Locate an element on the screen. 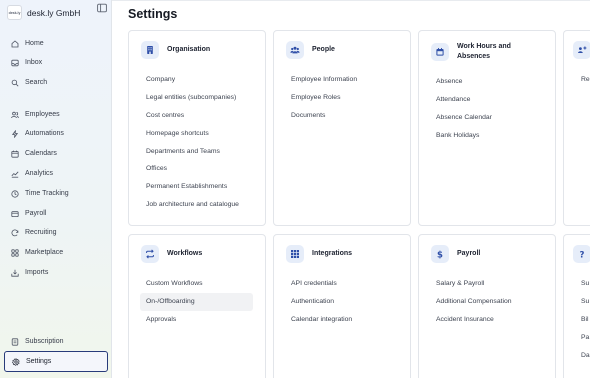  page-title: Settings is located at coordinates (153, 14).